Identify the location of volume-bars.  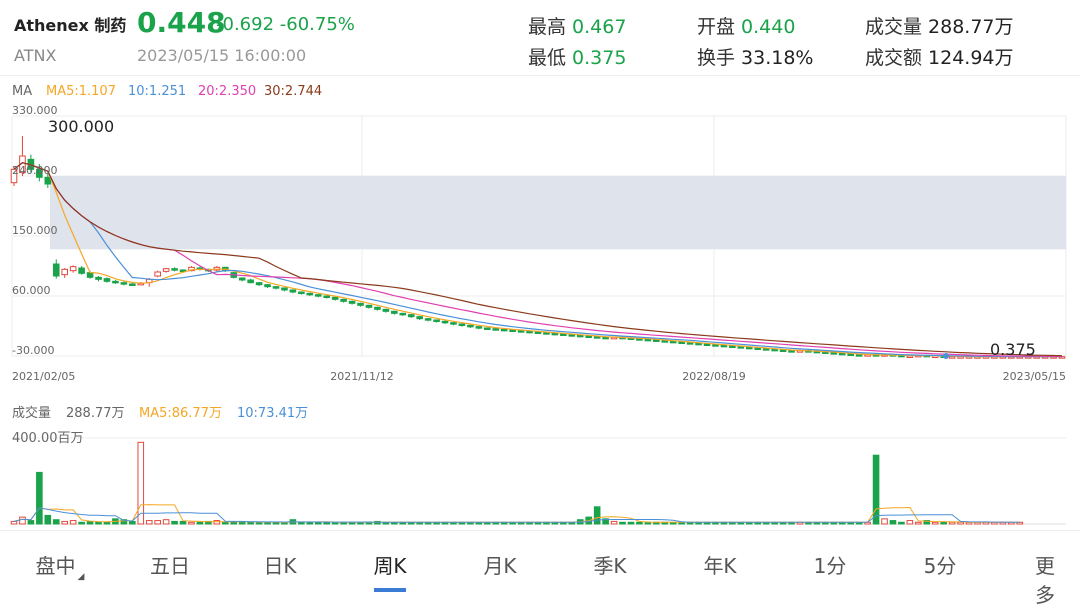
(517, 483).